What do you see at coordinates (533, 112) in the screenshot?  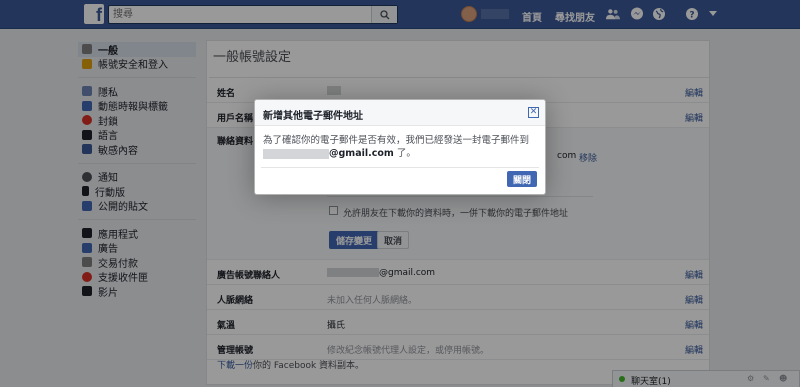 I see `close-icon: ✕` at bounding box center [533, 112].